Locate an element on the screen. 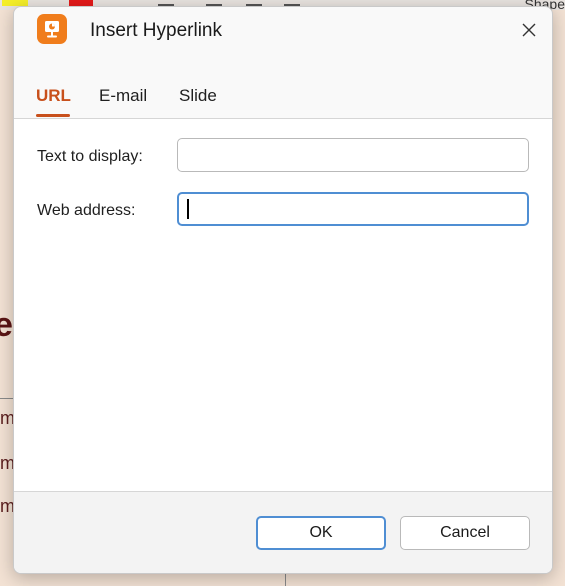  text-to-display-label: Text to display: is located at coordinates (90, 156).